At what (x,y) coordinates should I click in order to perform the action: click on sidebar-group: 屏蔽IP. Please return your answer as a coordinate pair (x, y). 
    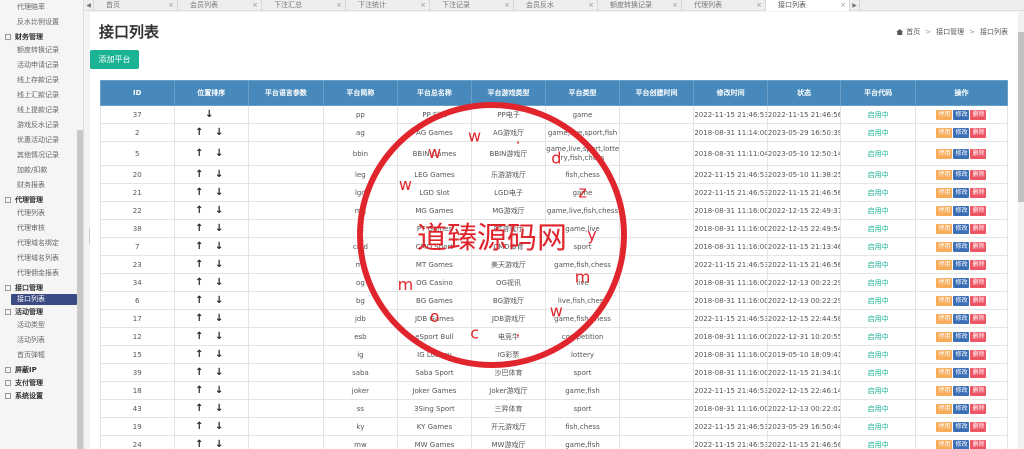
    Looking at the image, I should click on (41, 369).